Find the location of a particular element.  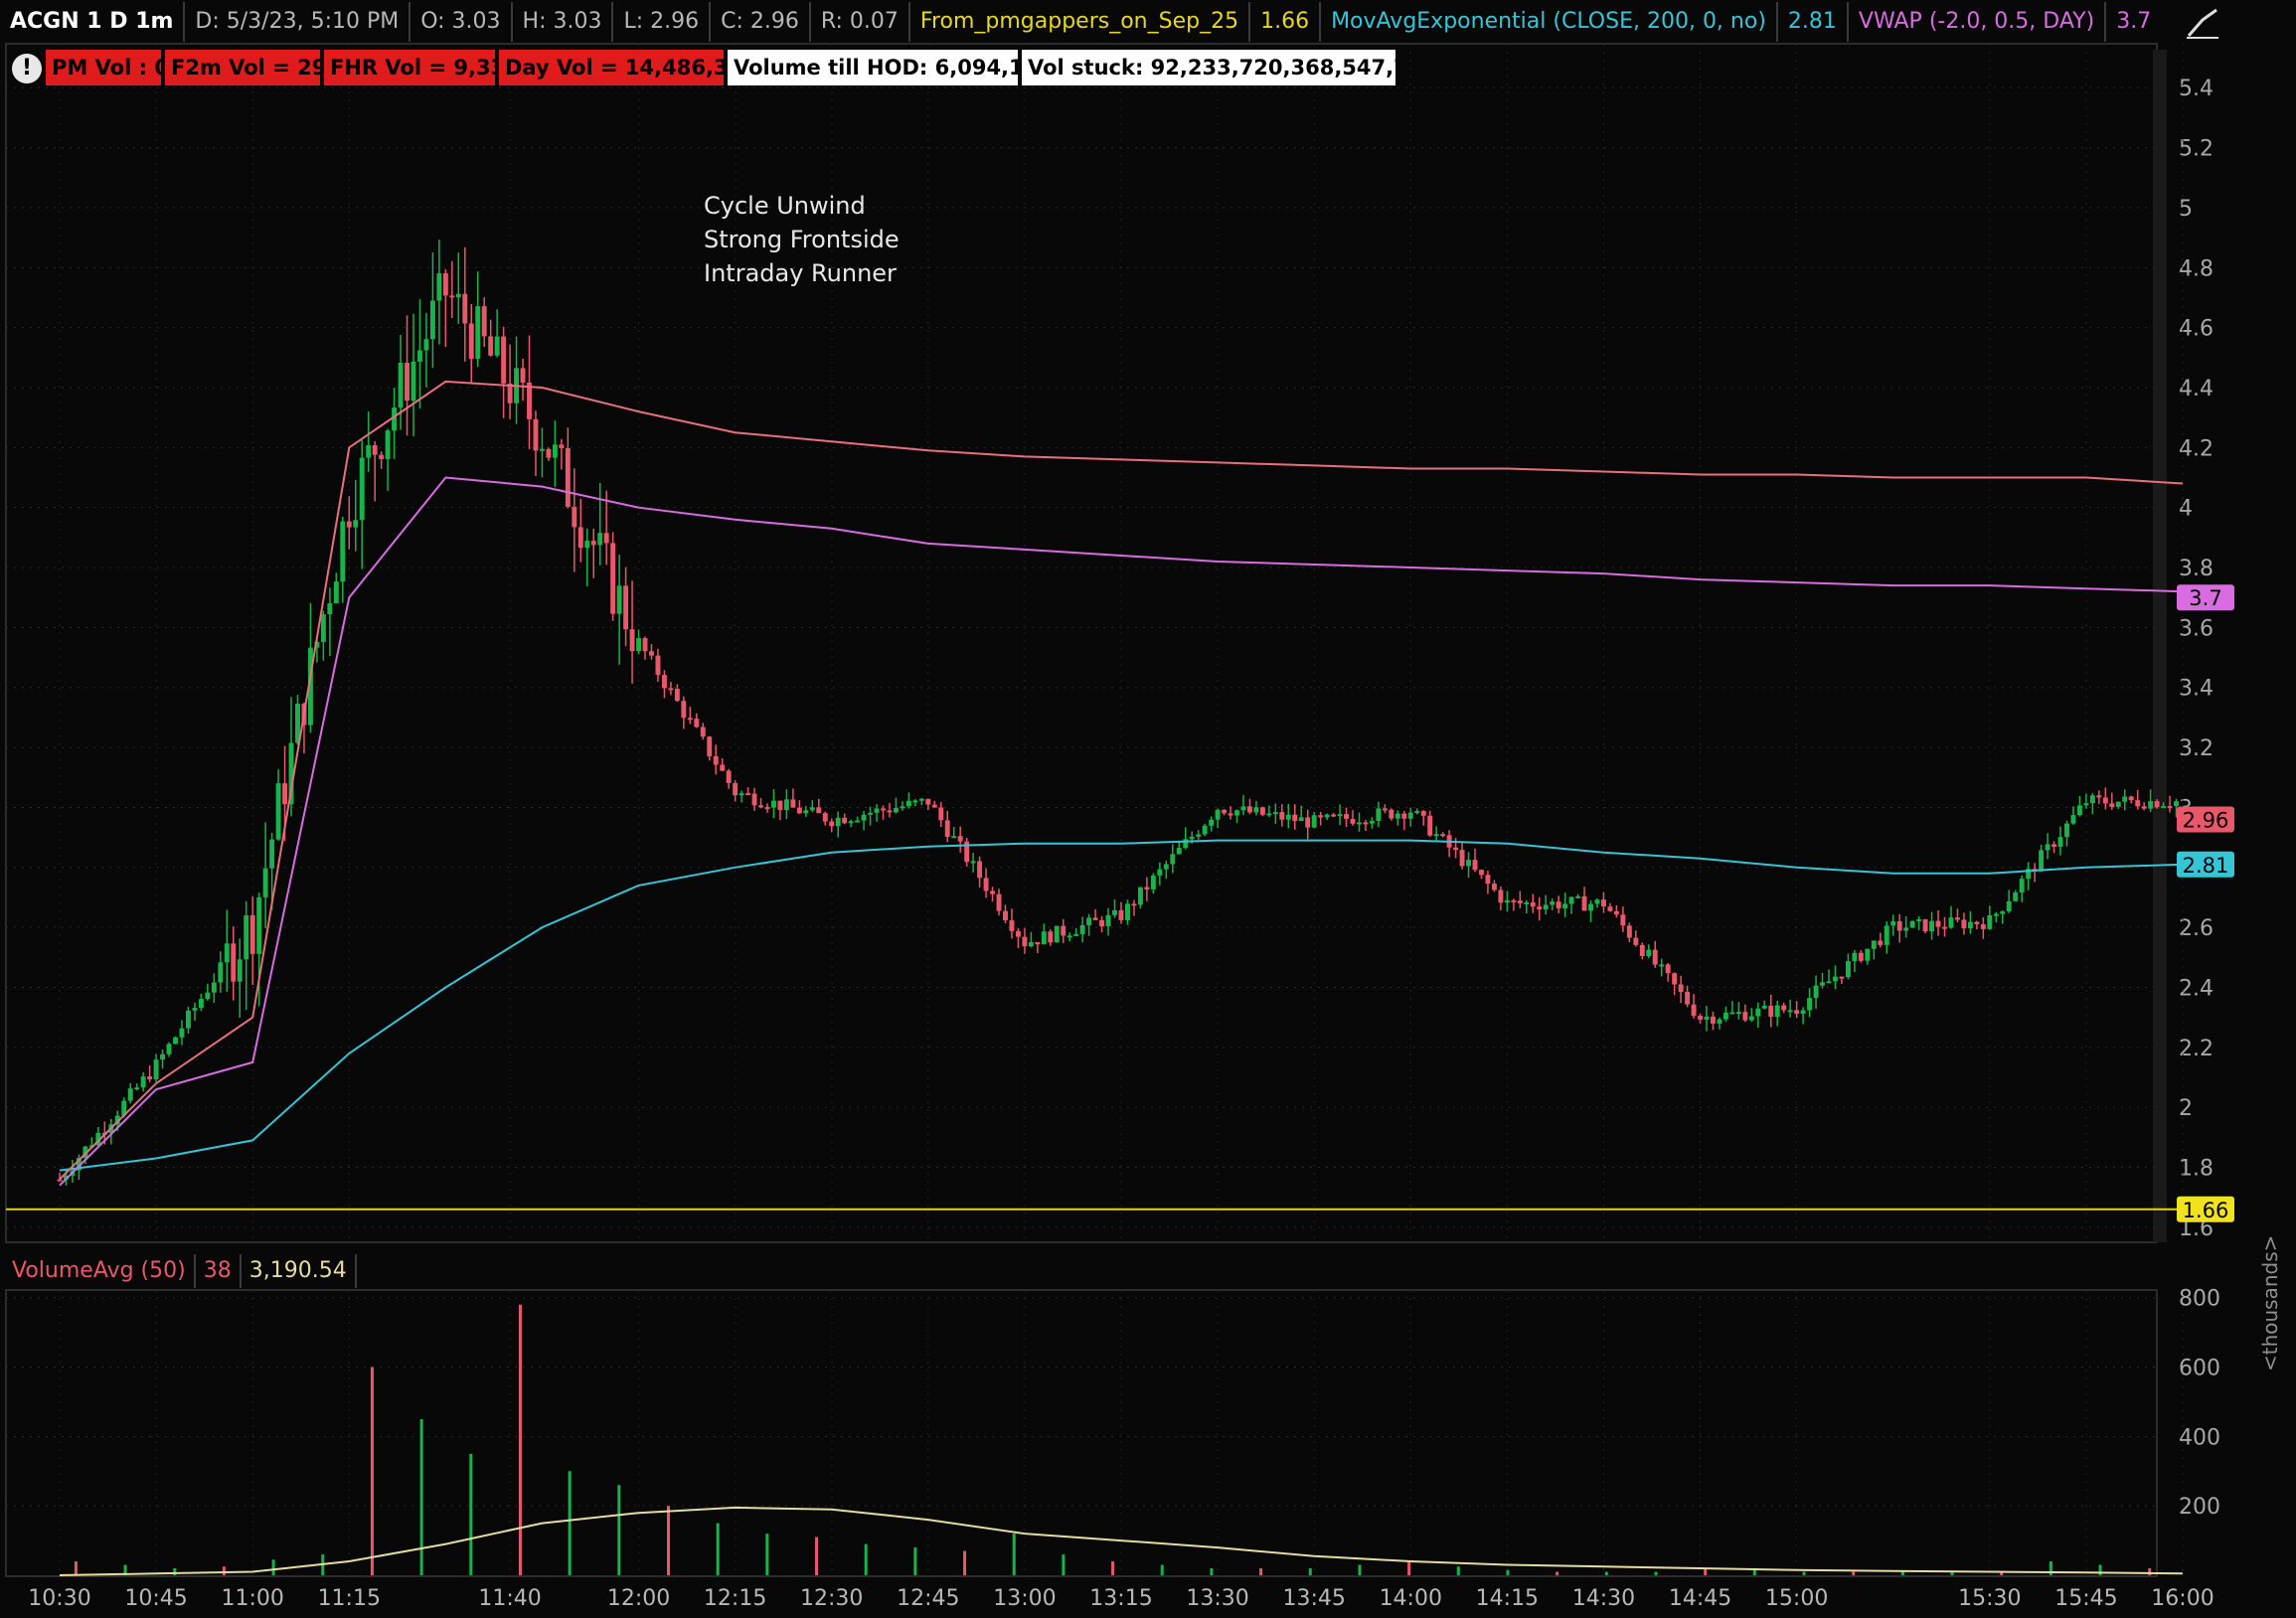

price-tag-label: 2.81 is located at coordinates (2206, 866).